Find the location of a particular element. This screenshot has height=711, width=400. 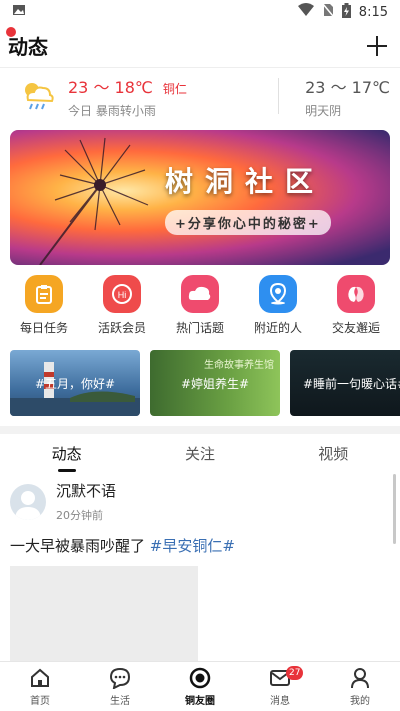

tab-label: 铜友圈 is located at coordinates (200, 701).